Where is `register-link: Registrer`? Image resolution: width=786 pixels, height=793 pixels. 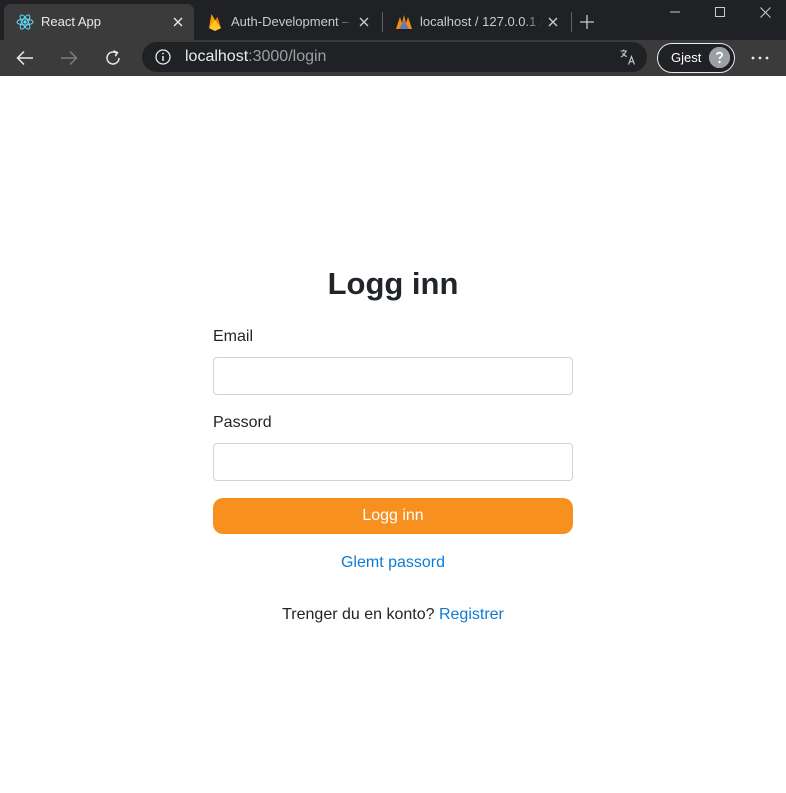
register-link: Registrer is located at coordinates (471, 614).